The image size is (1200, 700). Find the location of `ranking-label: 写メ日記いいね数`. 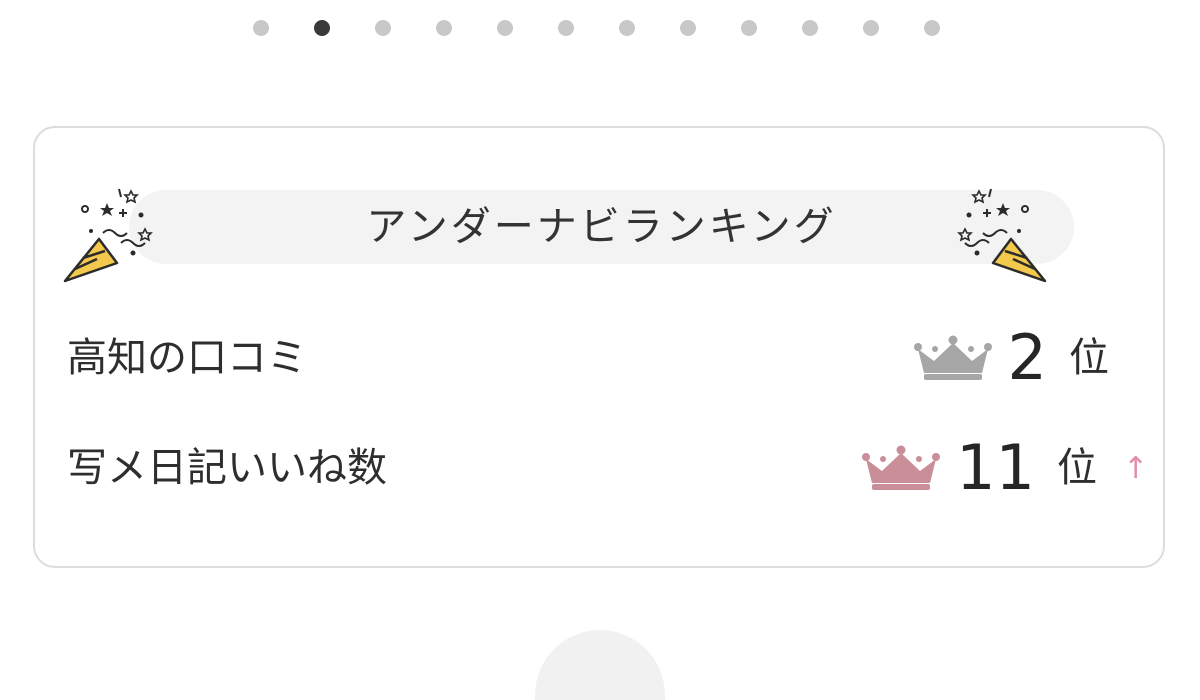

ranking-label: 写メ日記いいね数 is located at coordinates (227, 468).